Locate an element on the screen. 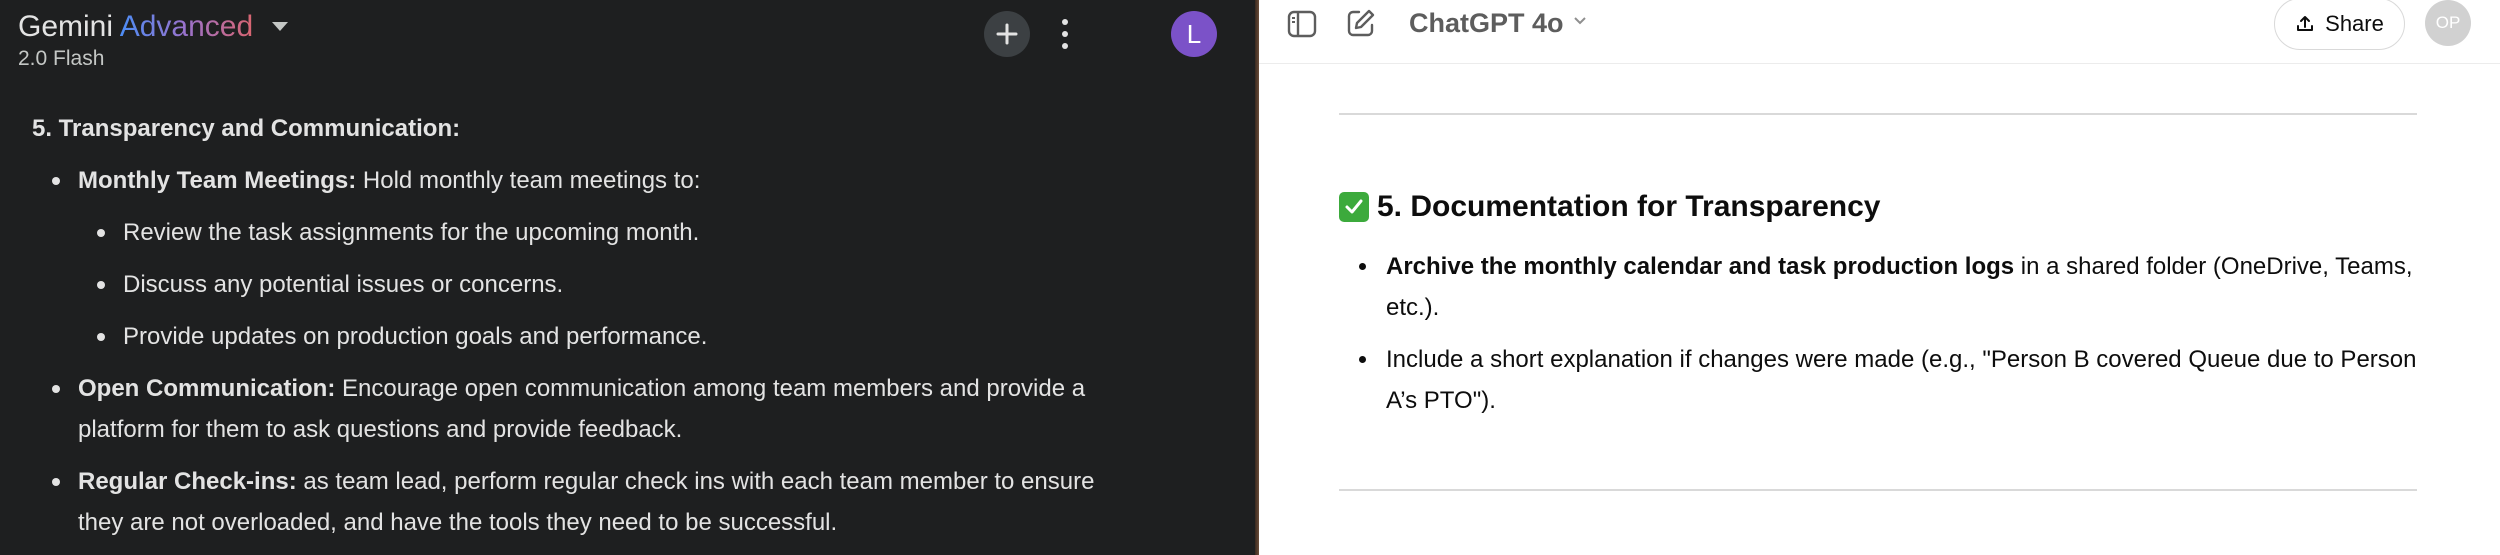 The width and height of the screenshot is (2500, 555). chat-header: ChatGPT 4o Share OP is located at coordinates (1879, 32).